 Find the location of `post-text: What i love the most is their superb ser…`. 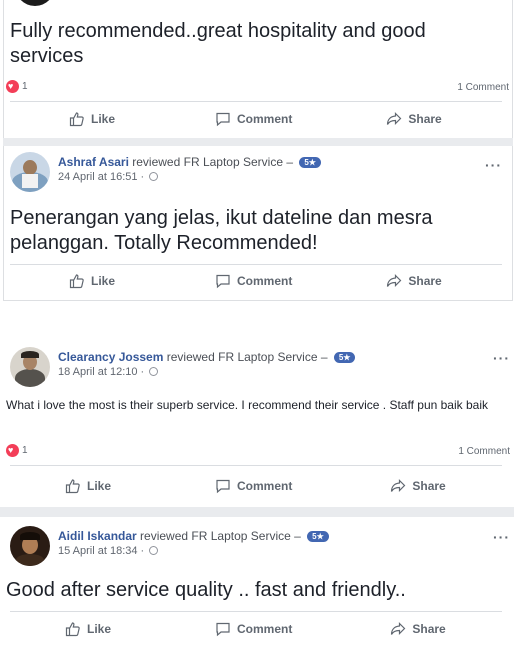

post-text: What i love the most is their superb ser… is located at coordinates (247, 405).